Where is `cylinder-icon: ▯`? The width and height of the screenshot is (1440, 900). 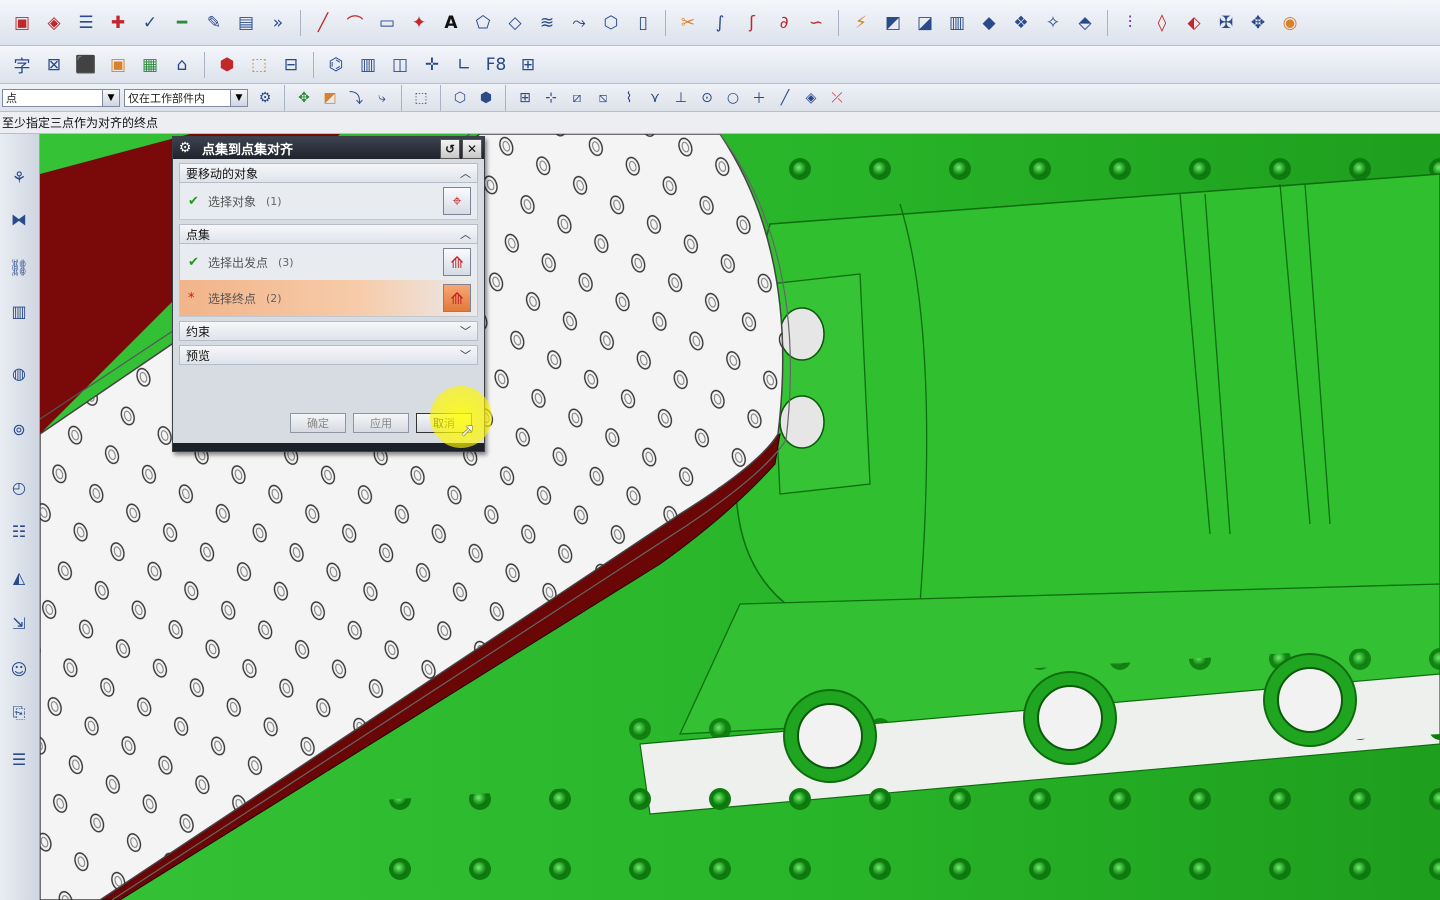 cylinder-icon: ▯ is located at coordinates (643, 23).